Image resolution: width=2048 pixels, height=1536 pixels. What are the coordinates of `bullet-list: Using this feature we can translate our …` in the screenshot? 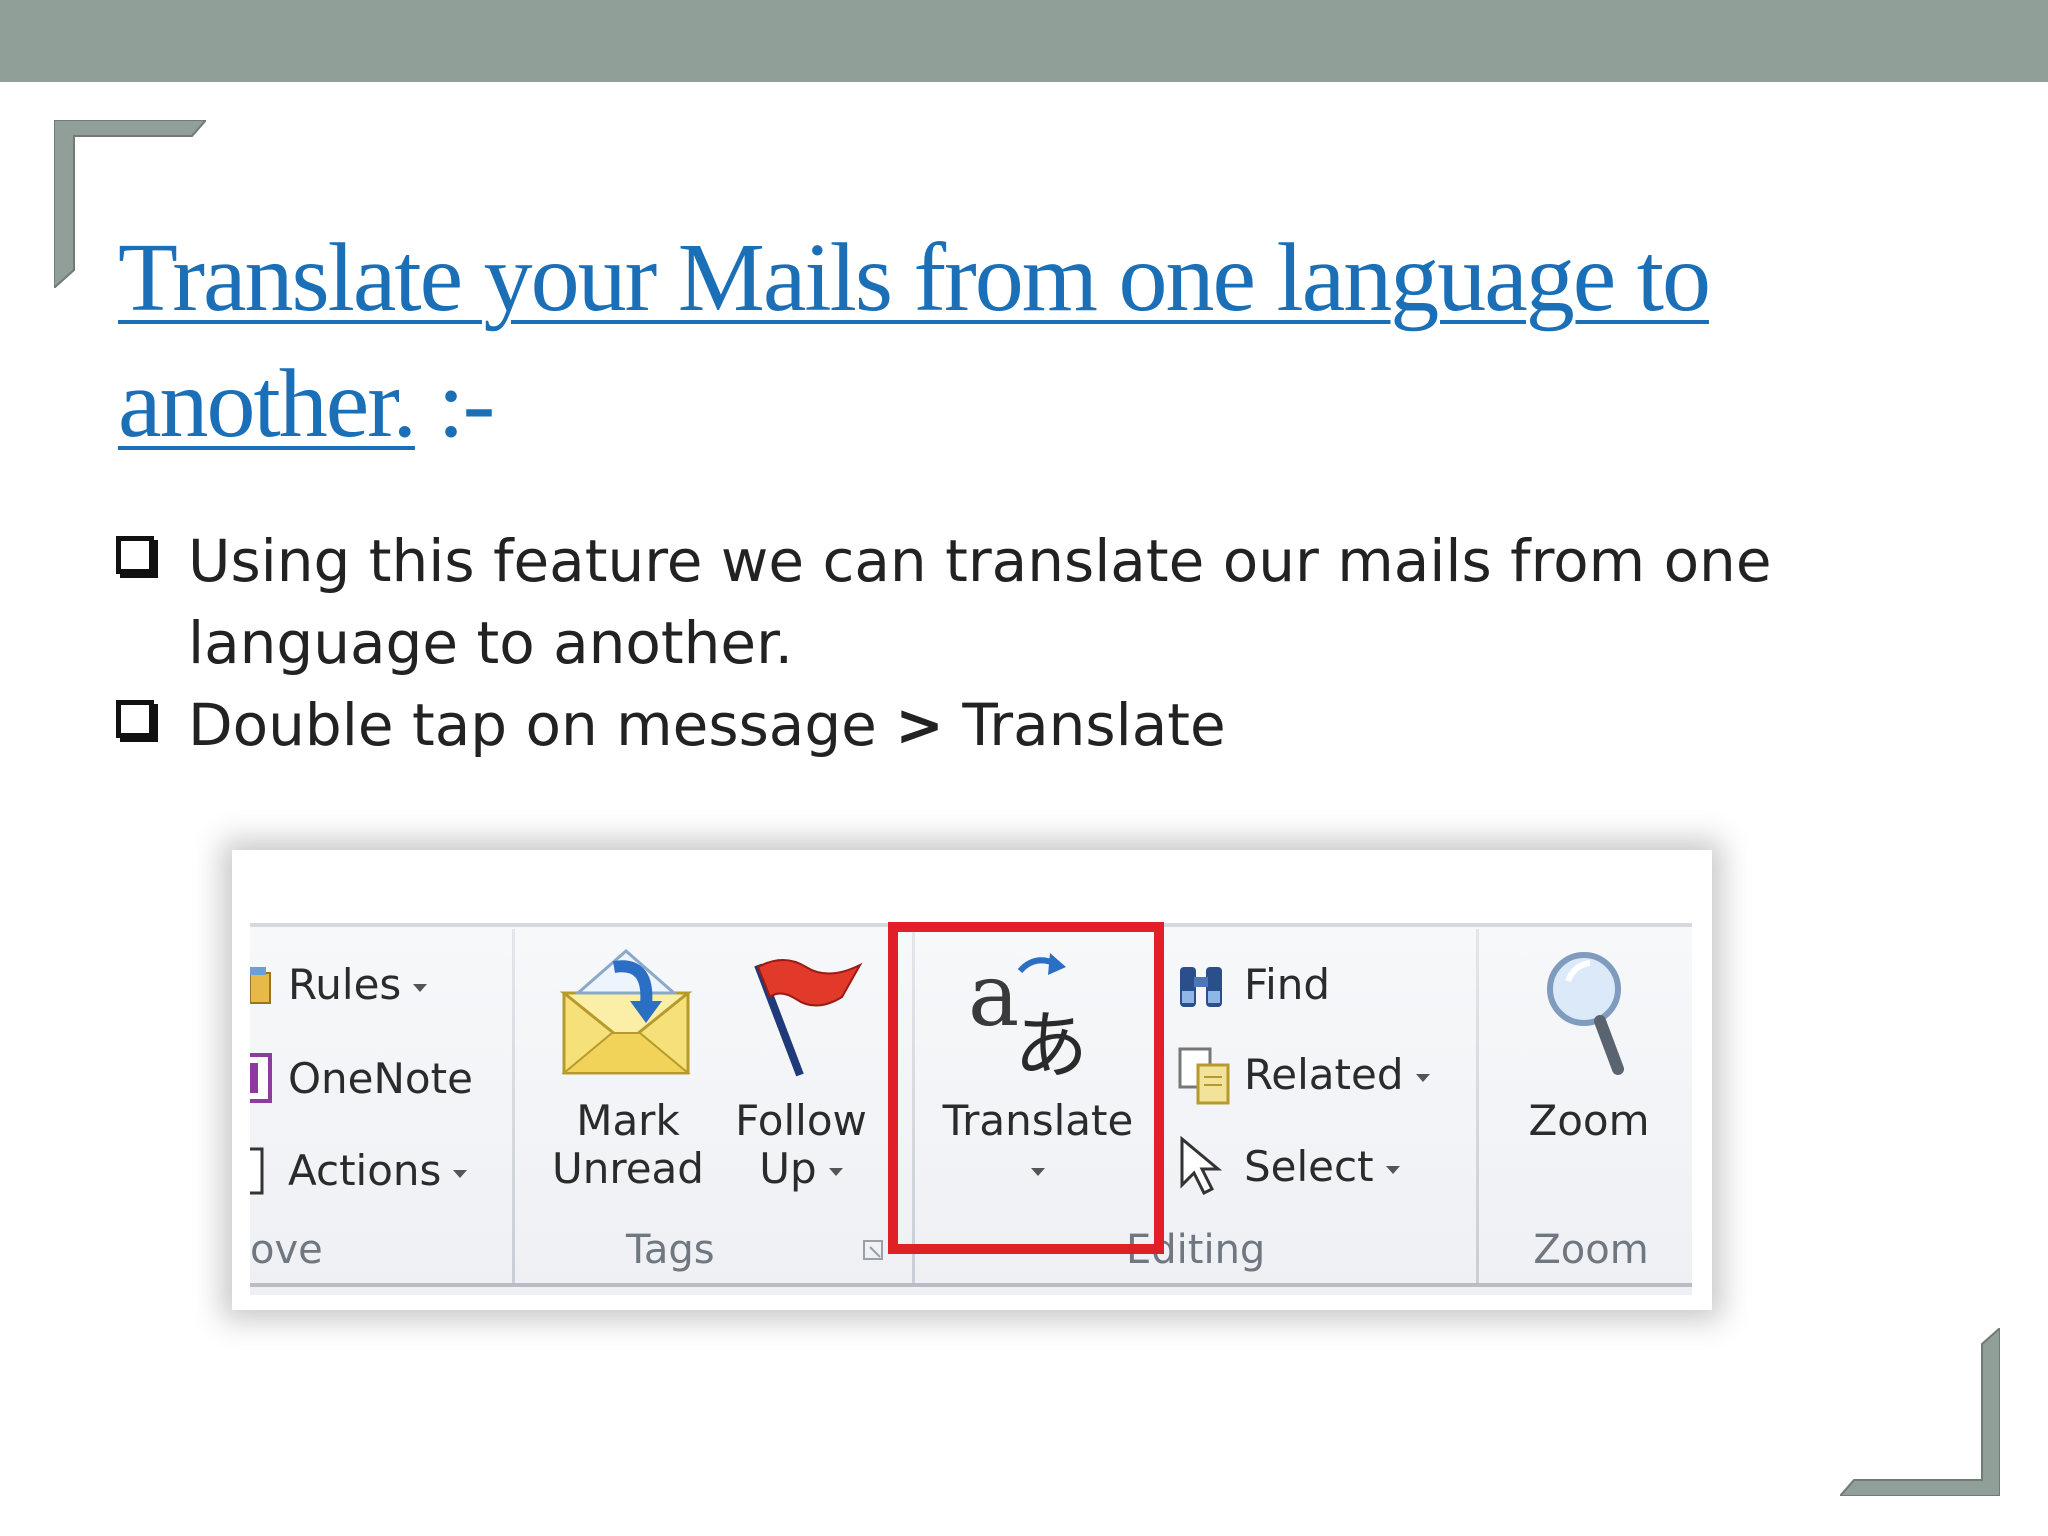 It's located at (1052, 643).